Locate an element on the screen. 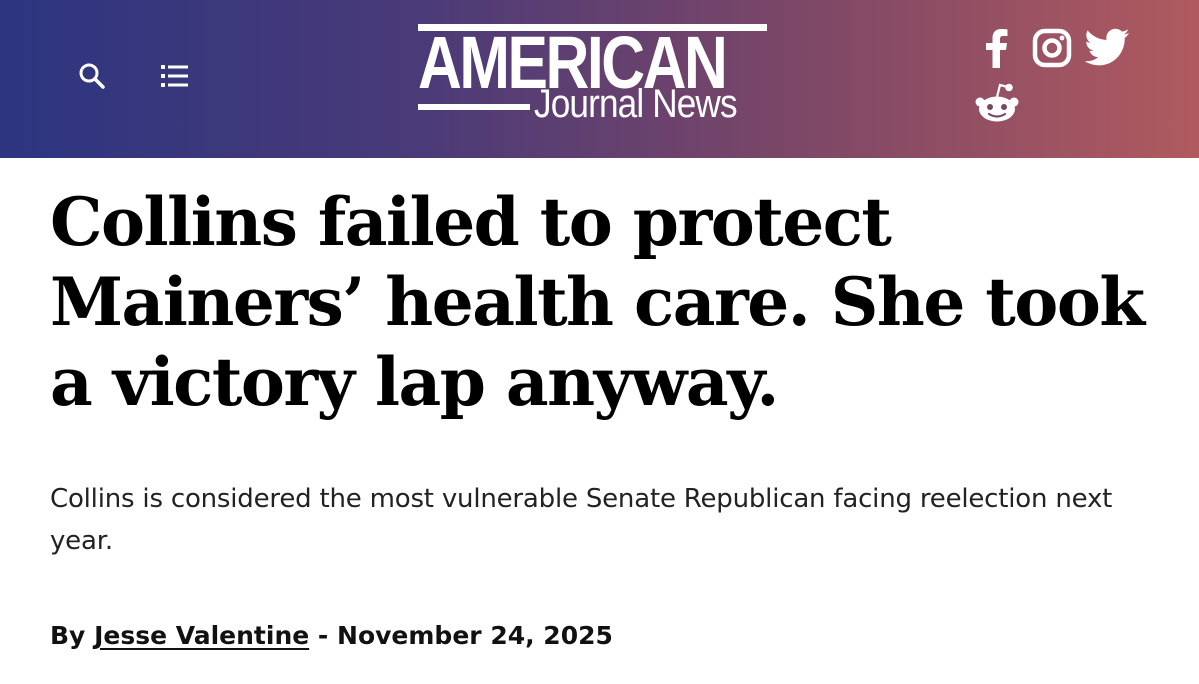 This screenshot has height=684, width=1199. byline: By Jesse Valentine - November 24, 2025 is located at coordinates (600, 636).